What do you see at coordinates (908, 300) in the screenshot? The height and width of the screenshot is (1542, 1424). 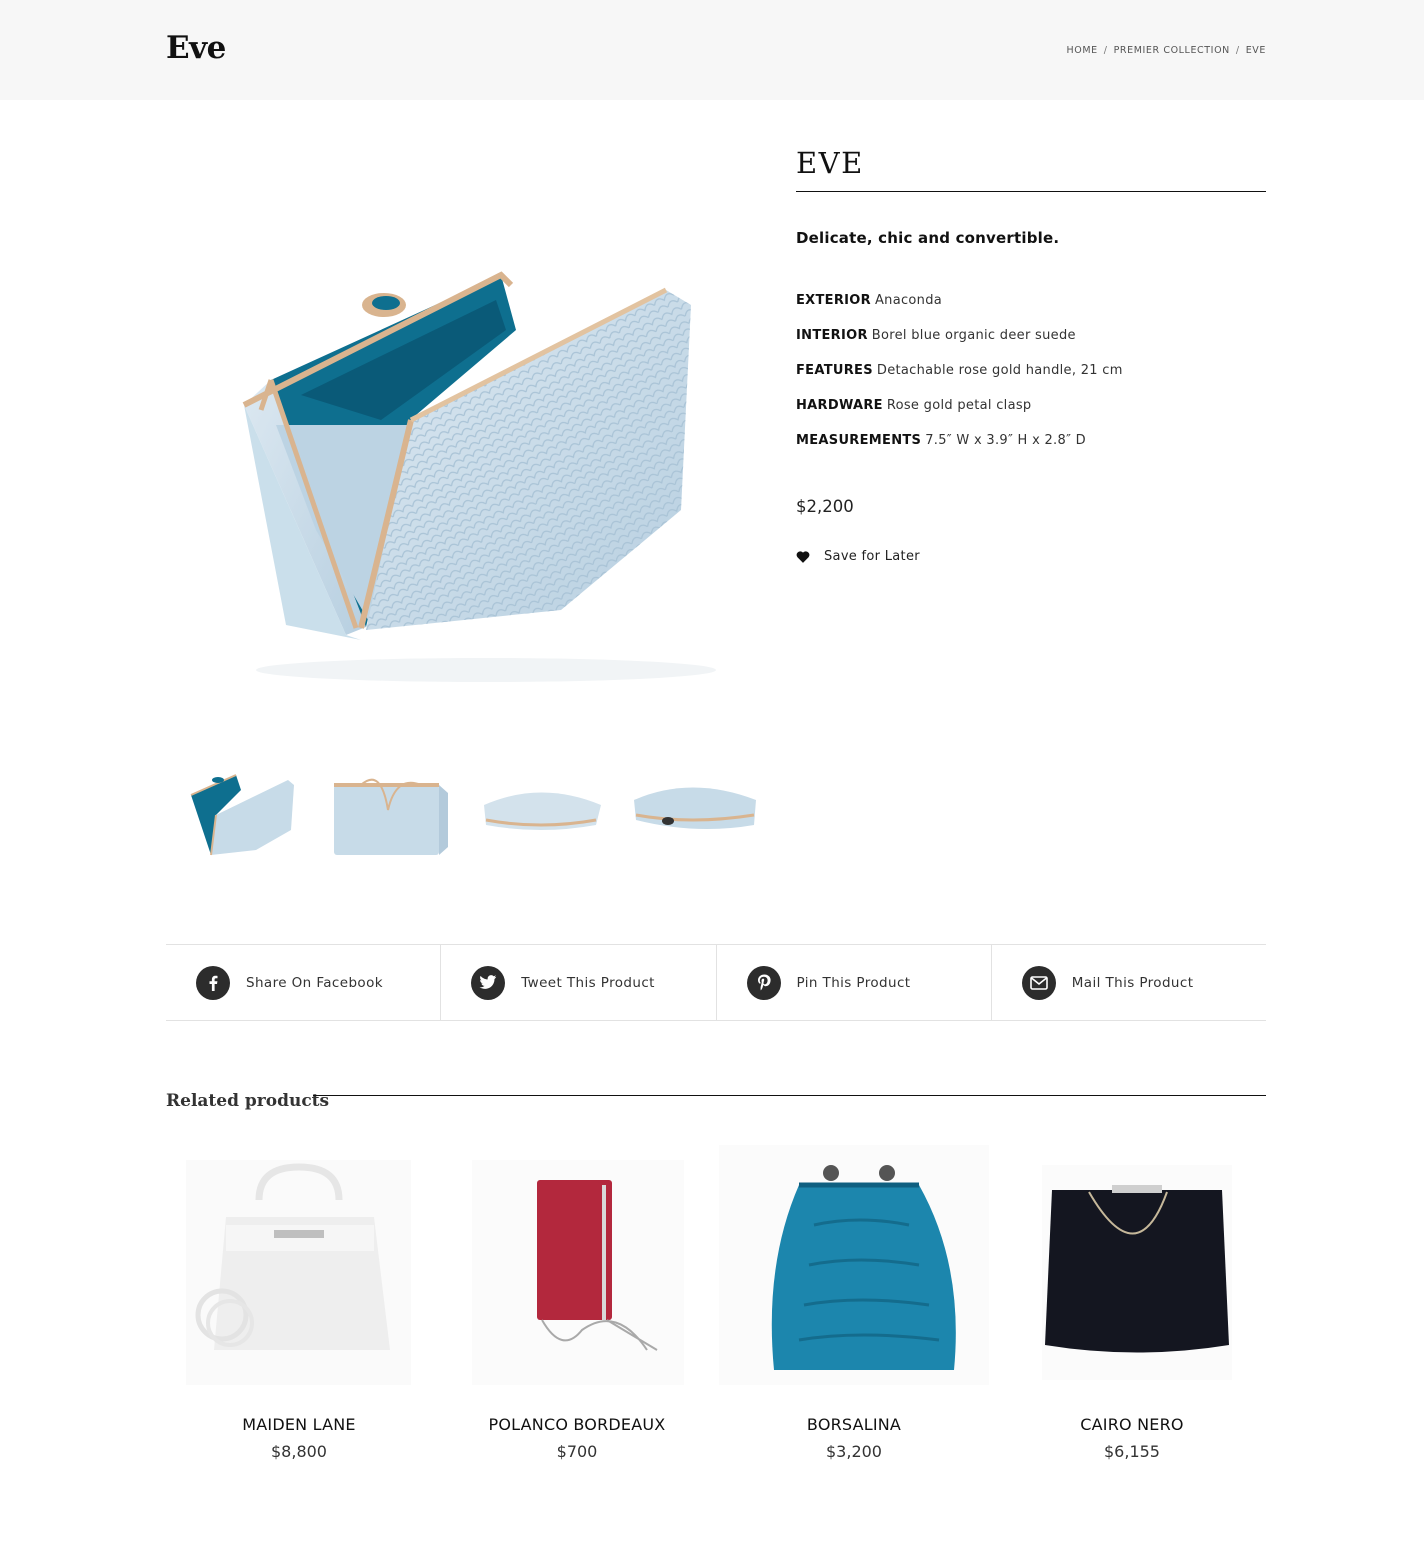 I see `spec-value: Anaconda` at bounding box center [908, 300].